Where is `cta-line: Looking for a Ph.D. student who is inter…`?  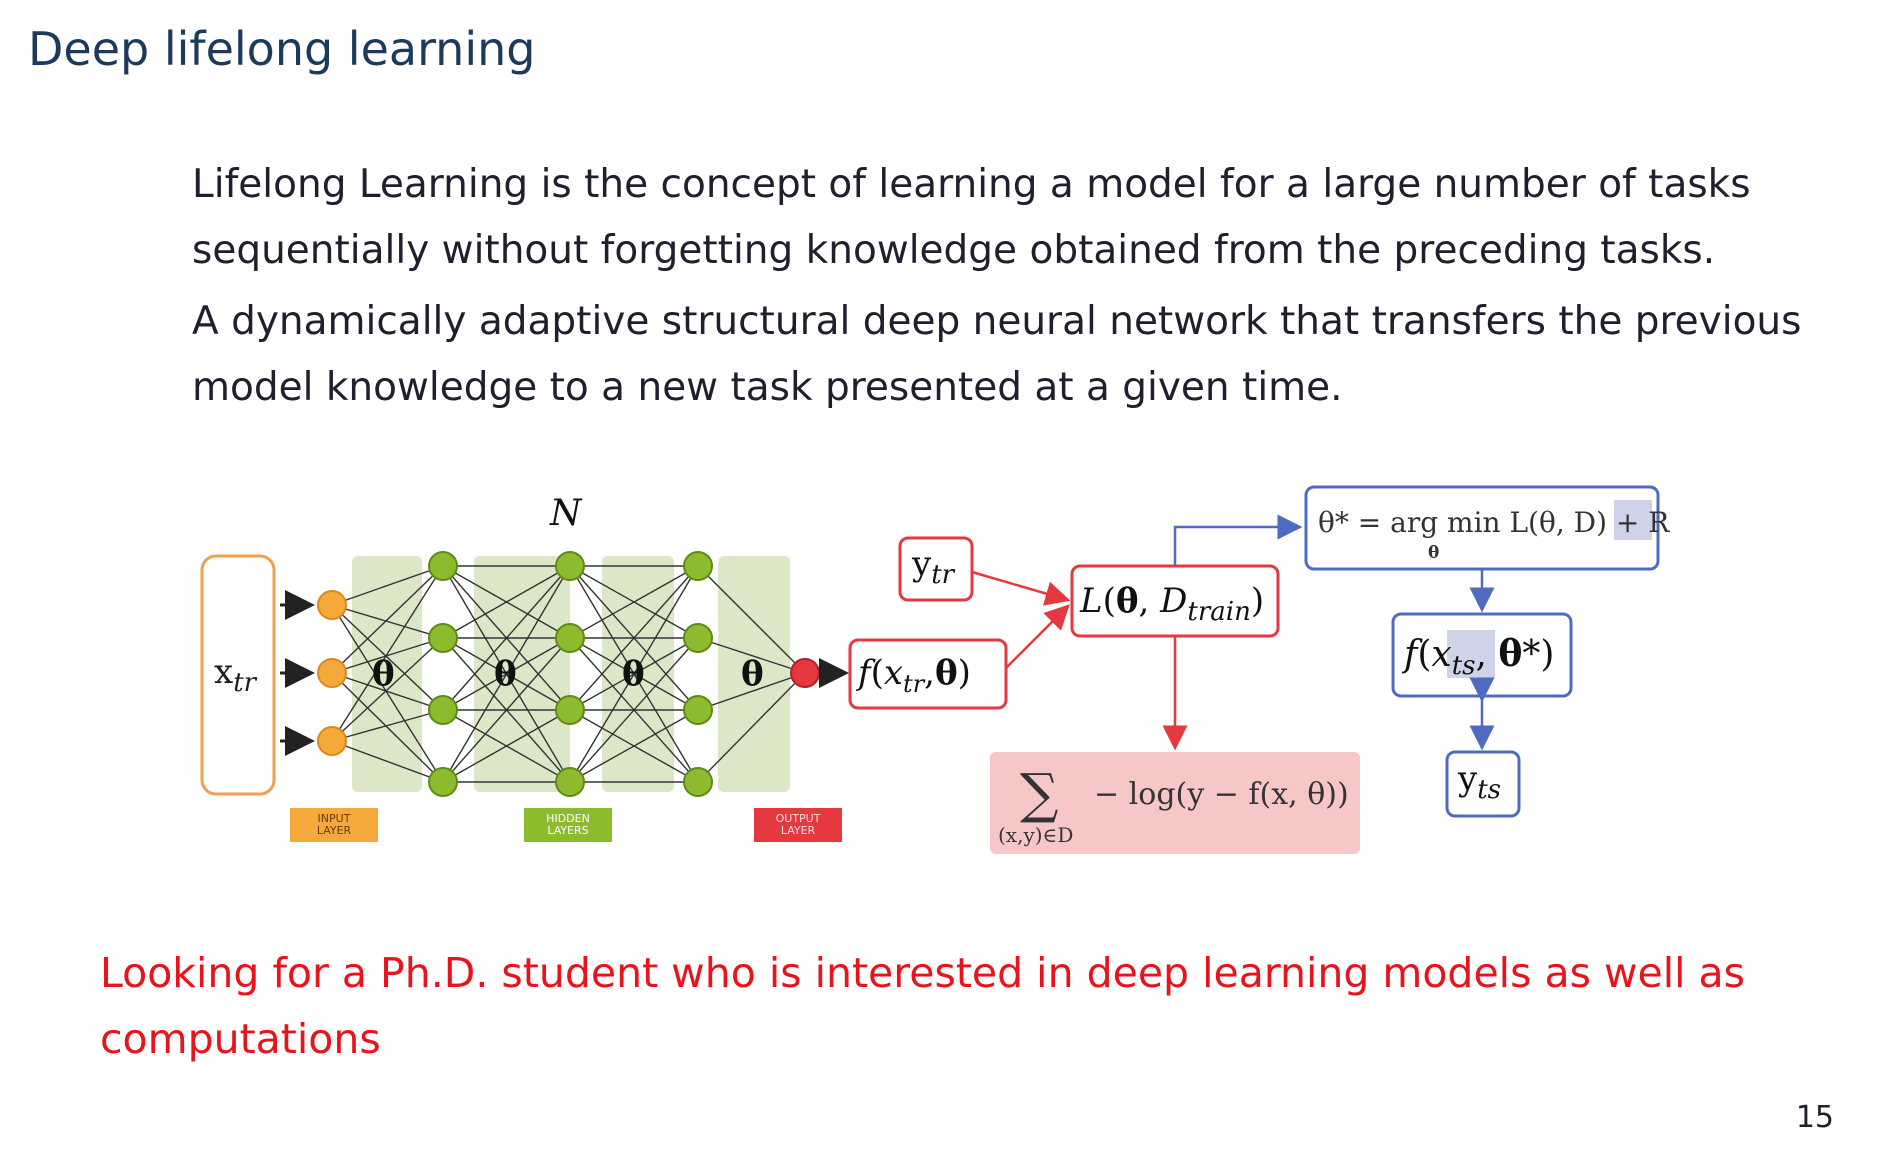
cta-line: Looking for a Ph.D. student who is inter… is located at coordinates (923, 973).